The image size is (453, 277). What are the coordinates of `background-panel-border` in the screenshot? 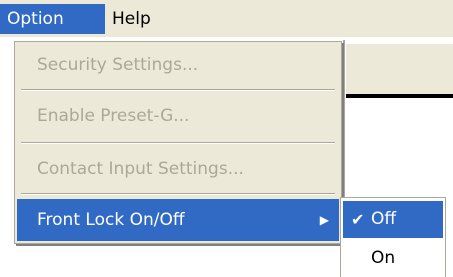 It's located at (399, 96).